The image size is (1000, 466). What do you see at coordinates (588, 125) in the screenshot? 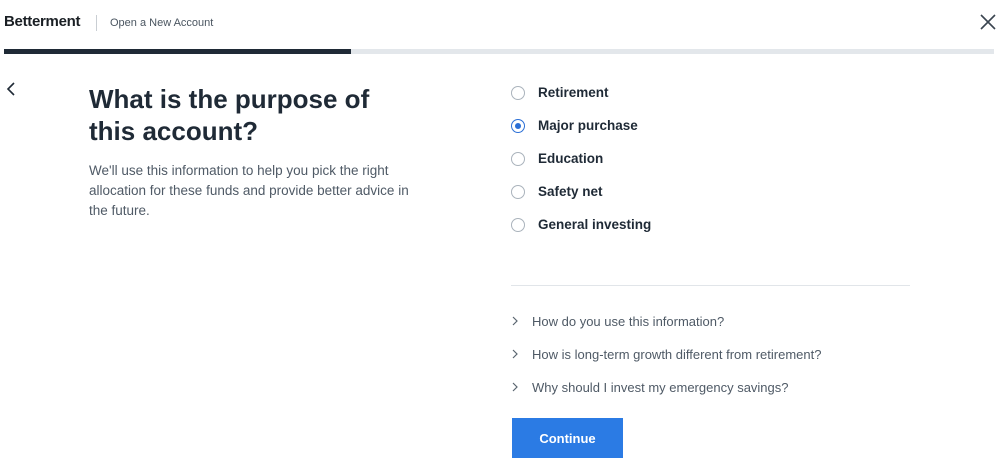
I see `option-label: Major purchase` at bounding box center [588, 125].